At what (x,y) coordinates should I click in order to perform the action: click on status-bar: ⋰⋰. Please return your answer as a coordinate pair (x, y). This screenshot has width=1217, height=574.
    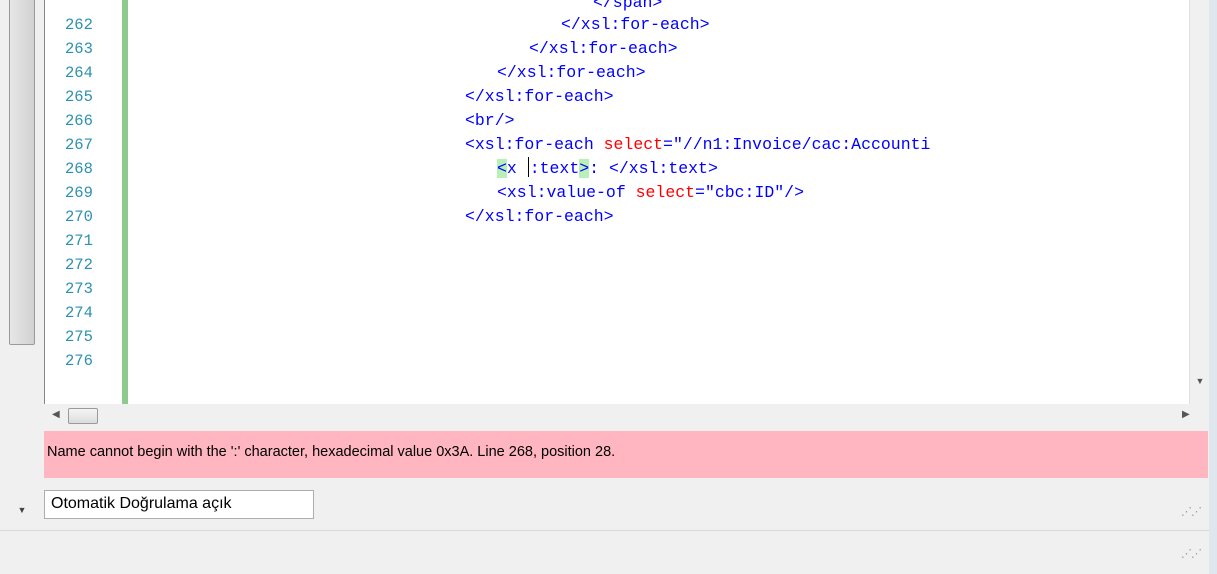
    Looking at the image, I should click on (605, 551).